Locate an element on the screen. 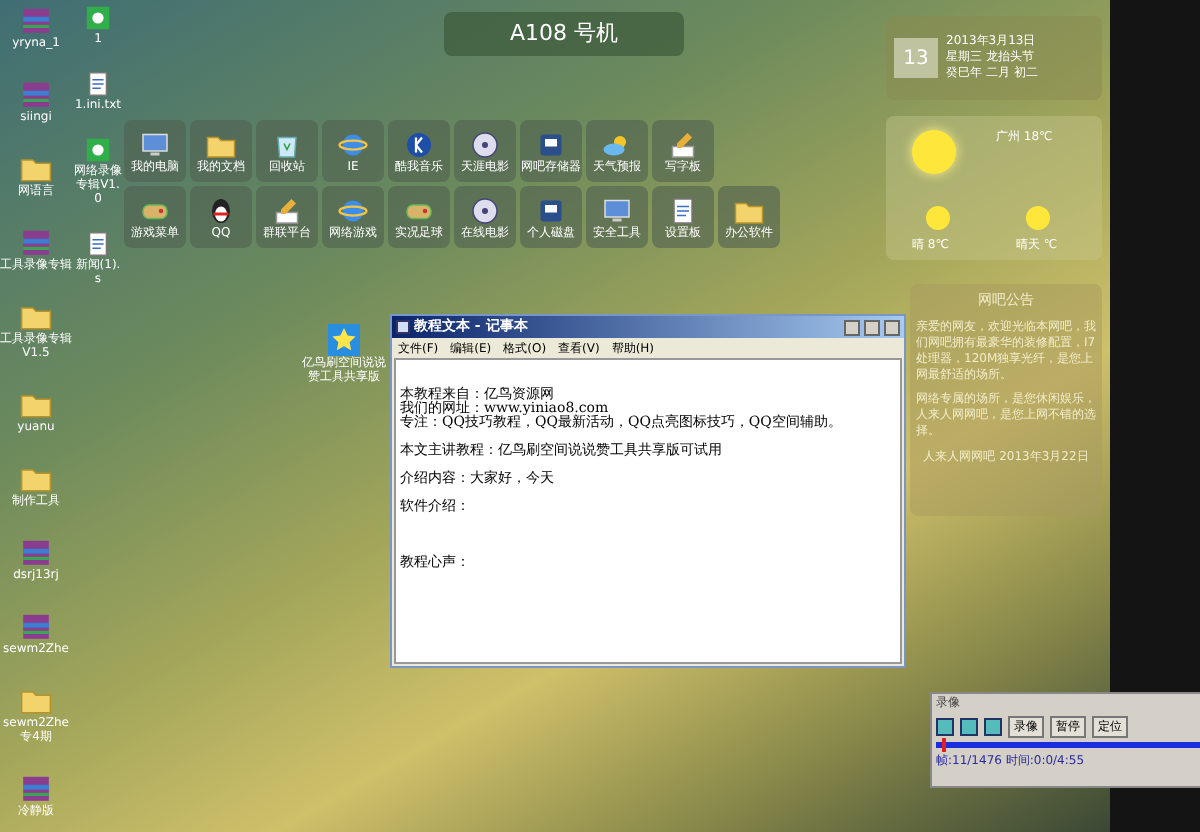 The height and width of the screenshot is (832, 1200). minimize-button is located at coordinates (852, 327).